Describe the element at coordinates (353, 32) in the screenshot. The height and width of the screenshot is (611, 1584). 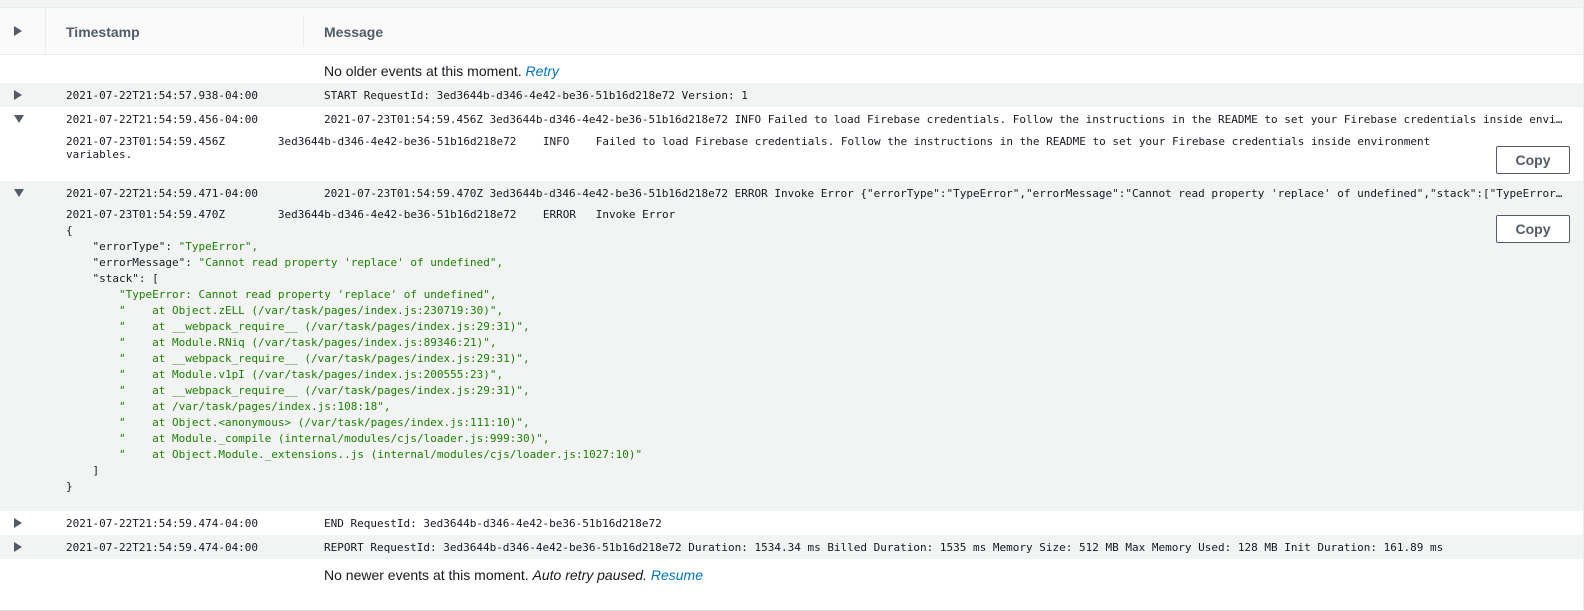
I see `message-column-header: Message` at that location.